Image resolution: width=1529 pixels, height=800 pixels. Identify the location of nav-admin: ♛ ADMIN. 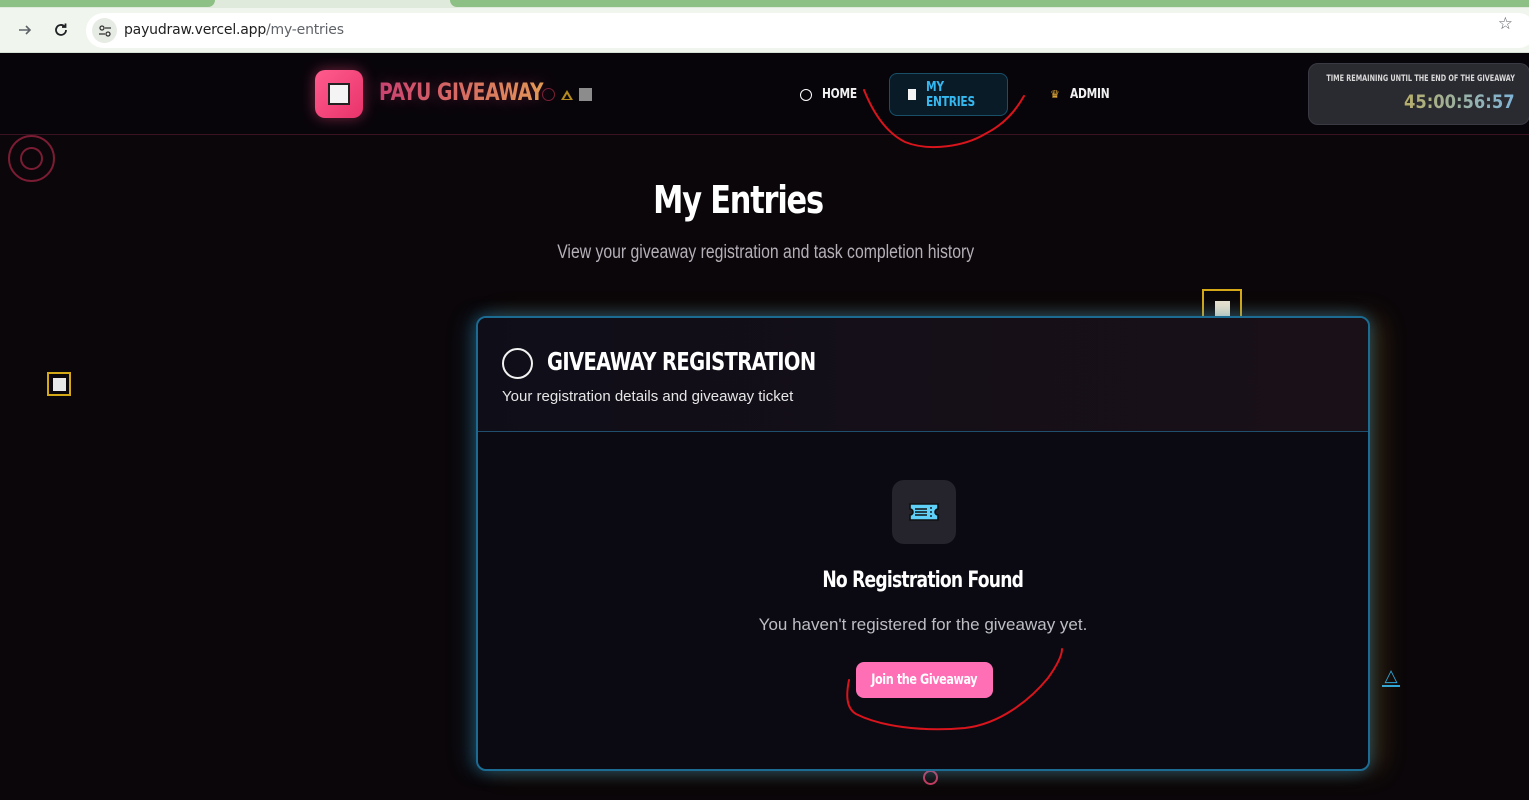
(1084, 94).